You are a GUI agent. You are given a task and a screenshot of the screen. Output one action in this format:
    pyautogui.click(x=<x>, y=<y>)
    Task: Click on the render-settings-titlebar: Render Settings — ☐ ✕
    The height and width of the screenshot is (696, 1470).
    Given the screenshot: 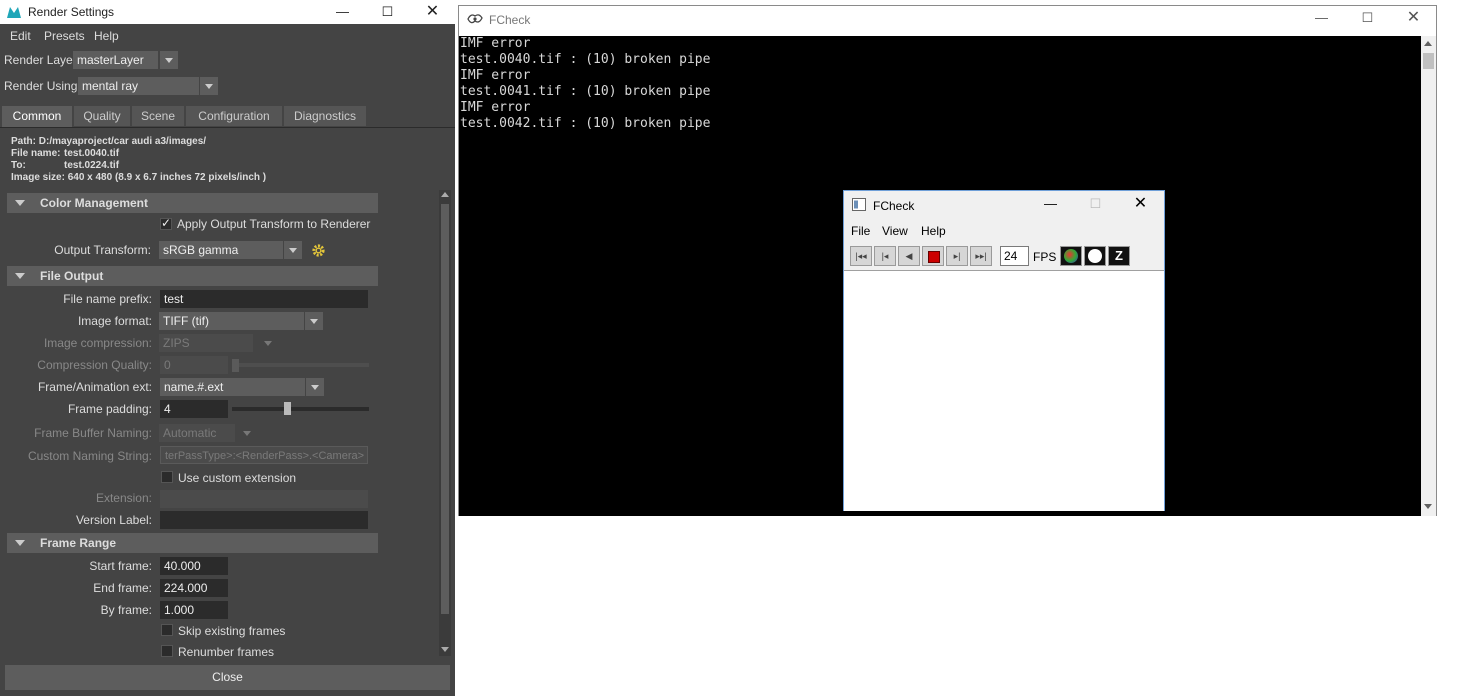 What is the action you would take?
    pyautogui.click(x=227, y=12)
    